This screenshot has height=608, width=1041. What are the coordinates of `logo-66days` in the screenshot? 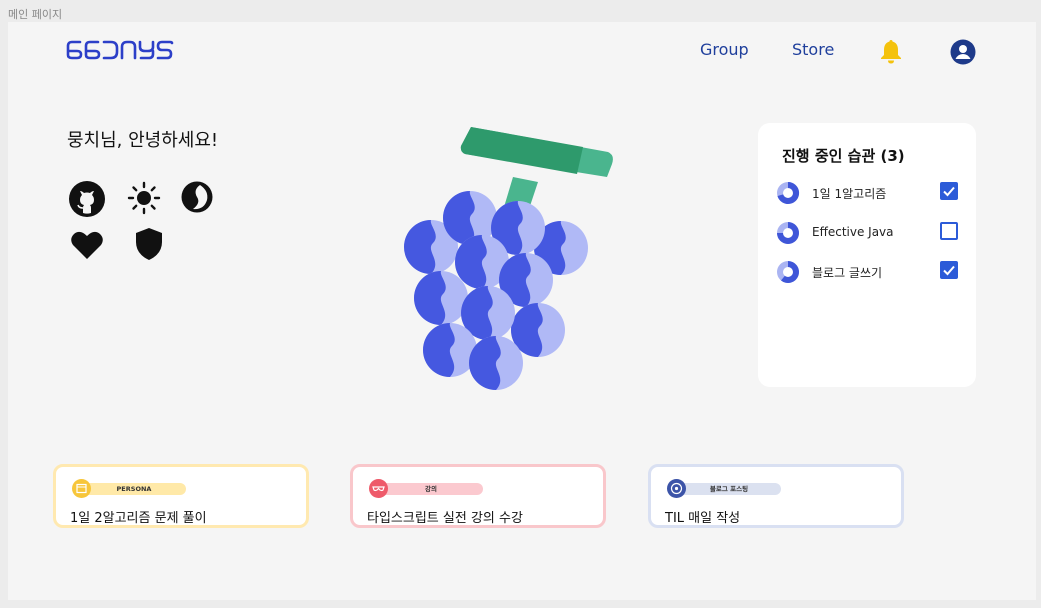 It's located at (125, 50).